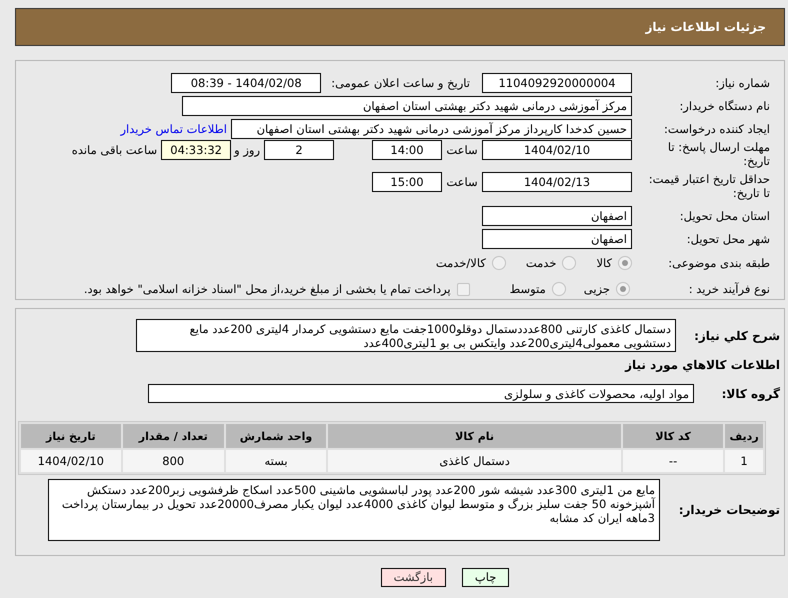  I want to click on field-label: نام دستگاه خریدار:, so click(724, 105).